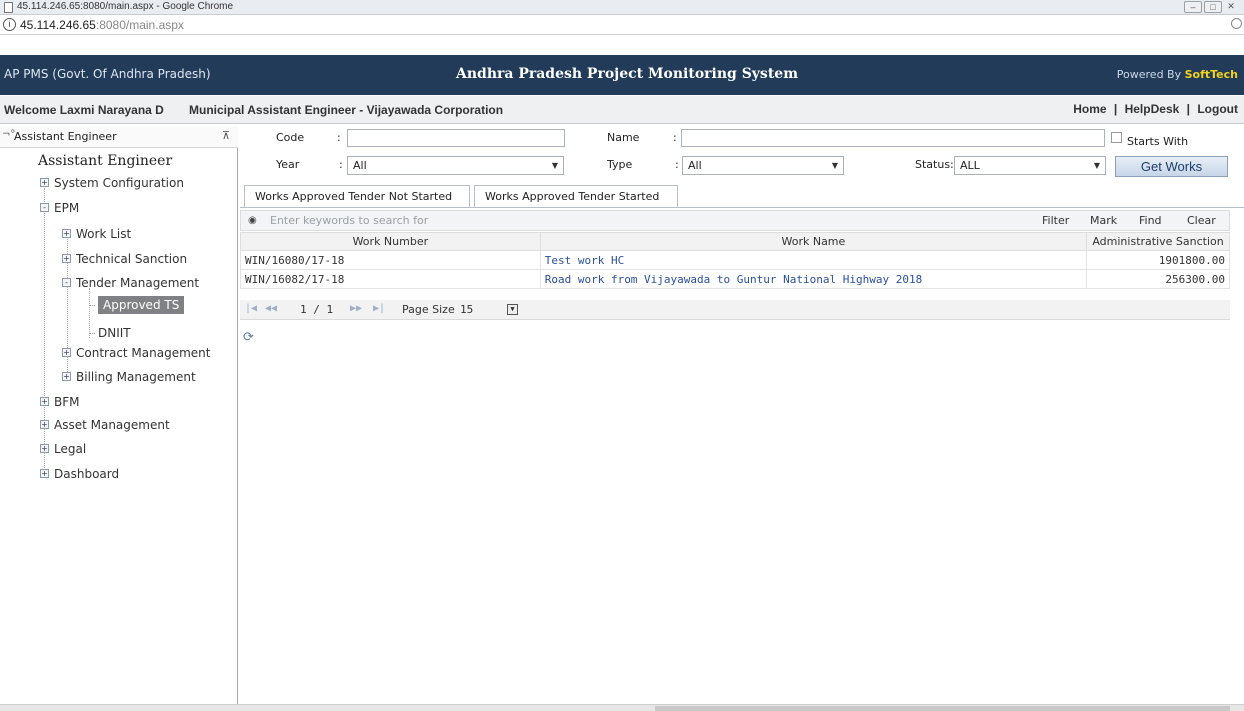 This screenshot has height=711, width=1244. I want to click on code-input, so click(456, 138).